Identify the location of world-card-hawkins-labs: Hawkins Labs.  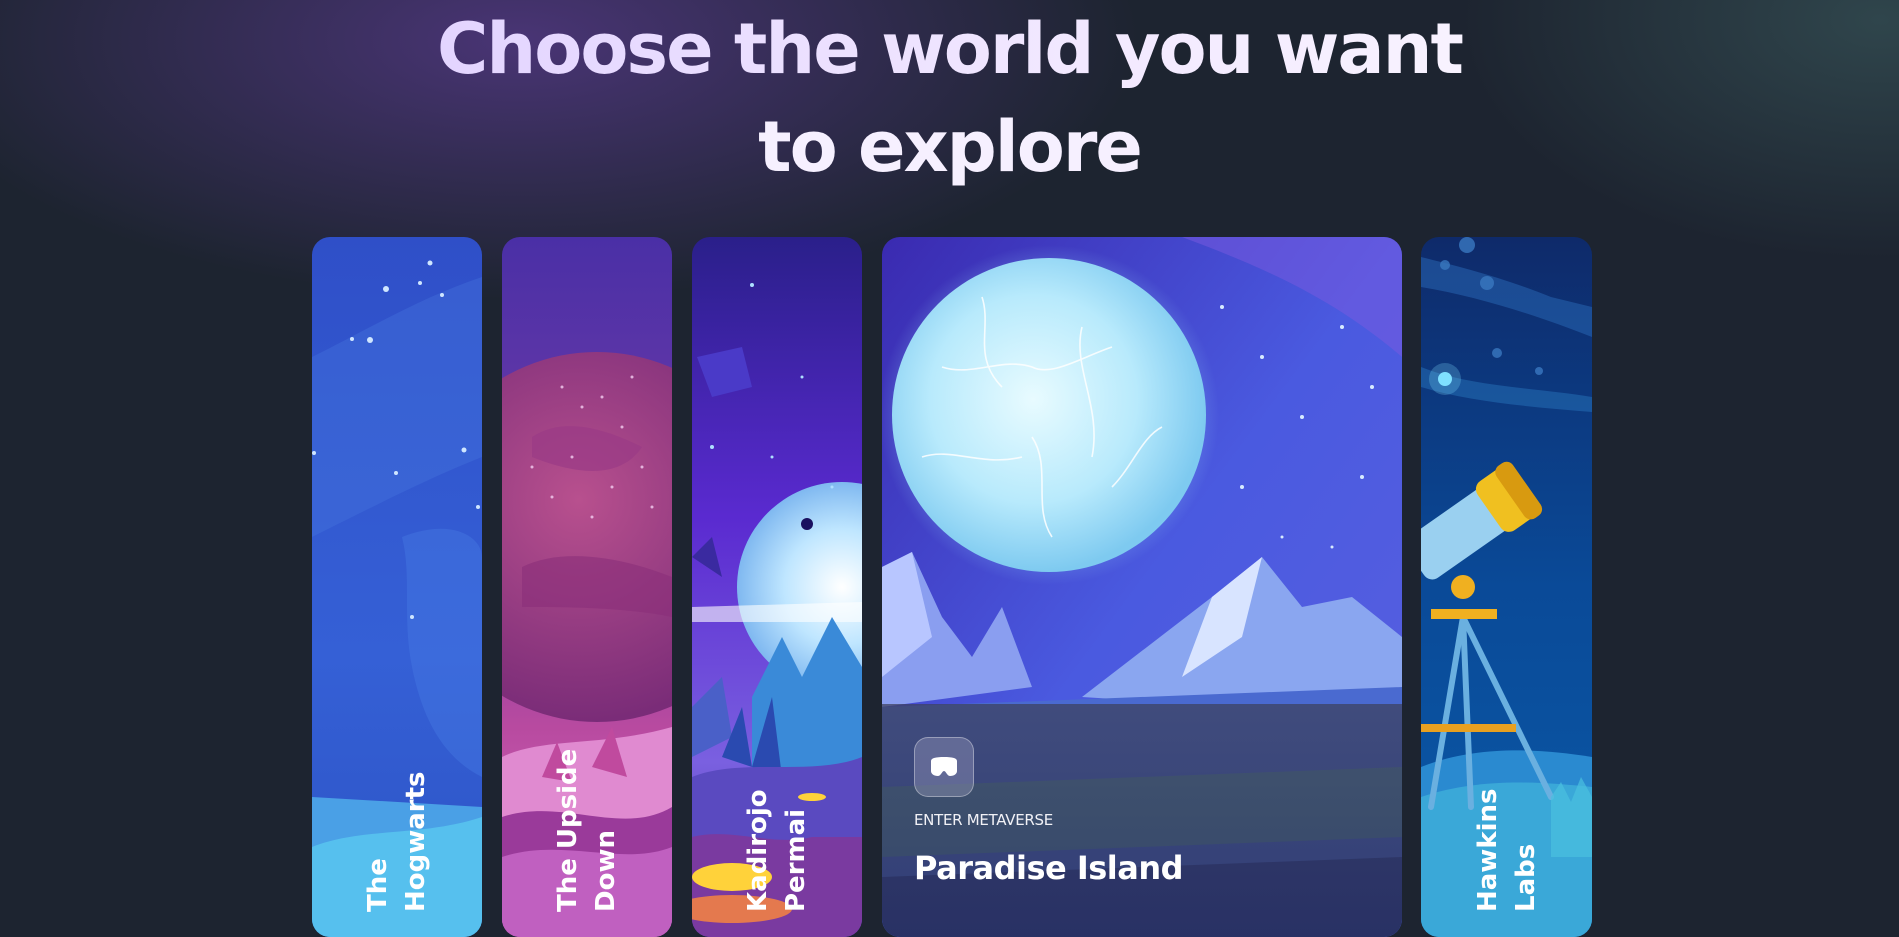
(1506, 587).